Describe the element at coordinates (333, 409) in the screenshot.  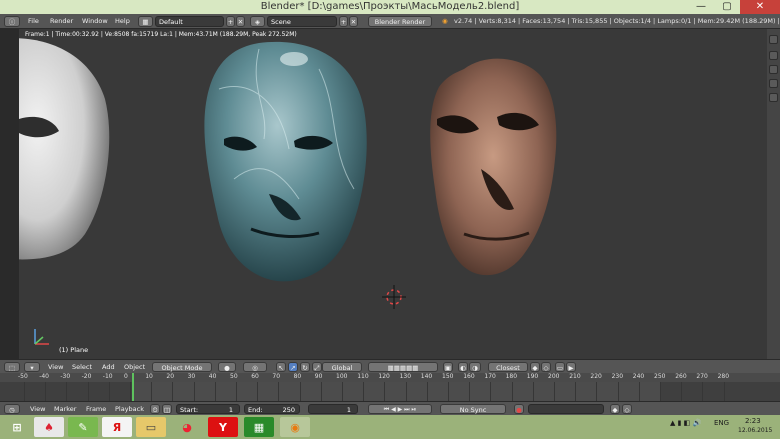
I see `current-frame-field: 1` at that location.